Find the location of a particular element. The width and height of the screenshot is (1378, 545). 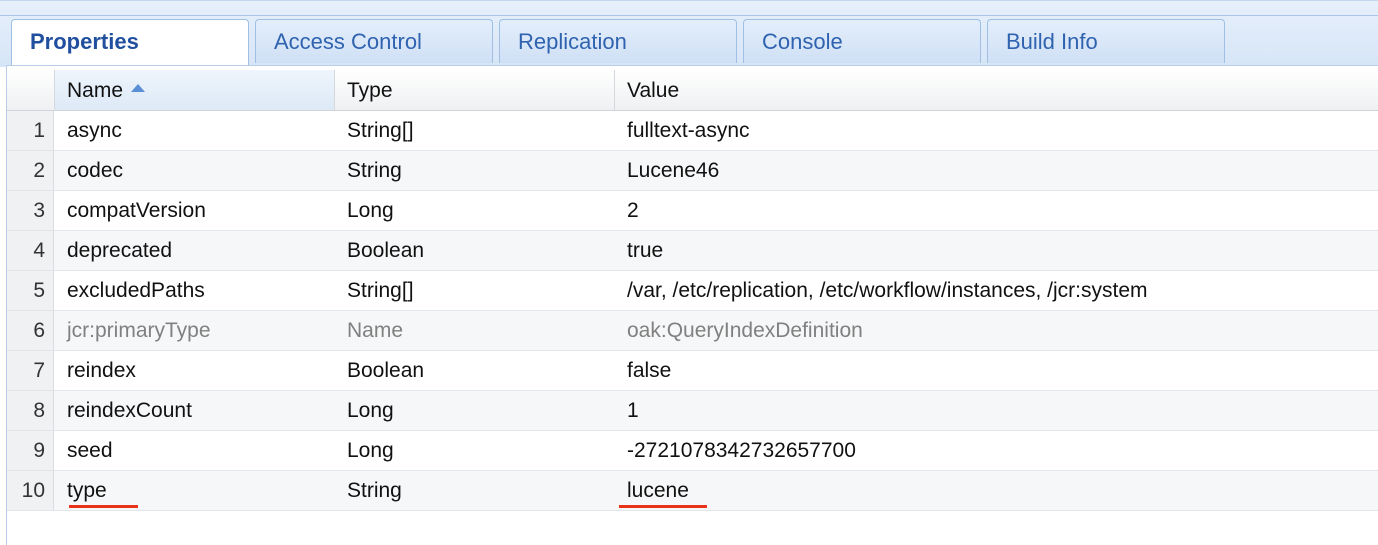

row-number: 3 is located at coordinates (30, 210).